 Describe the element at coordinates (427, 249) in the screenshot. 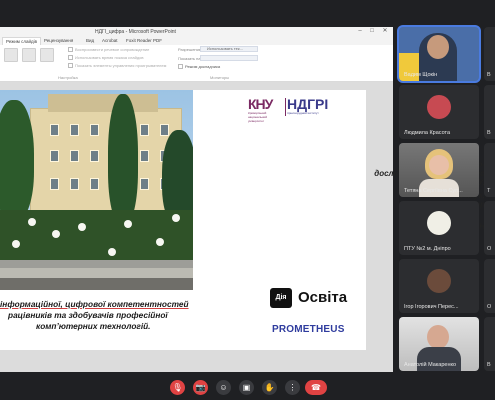

I see `participant-name: ПТУ №2 м. Дніпро` at that location.